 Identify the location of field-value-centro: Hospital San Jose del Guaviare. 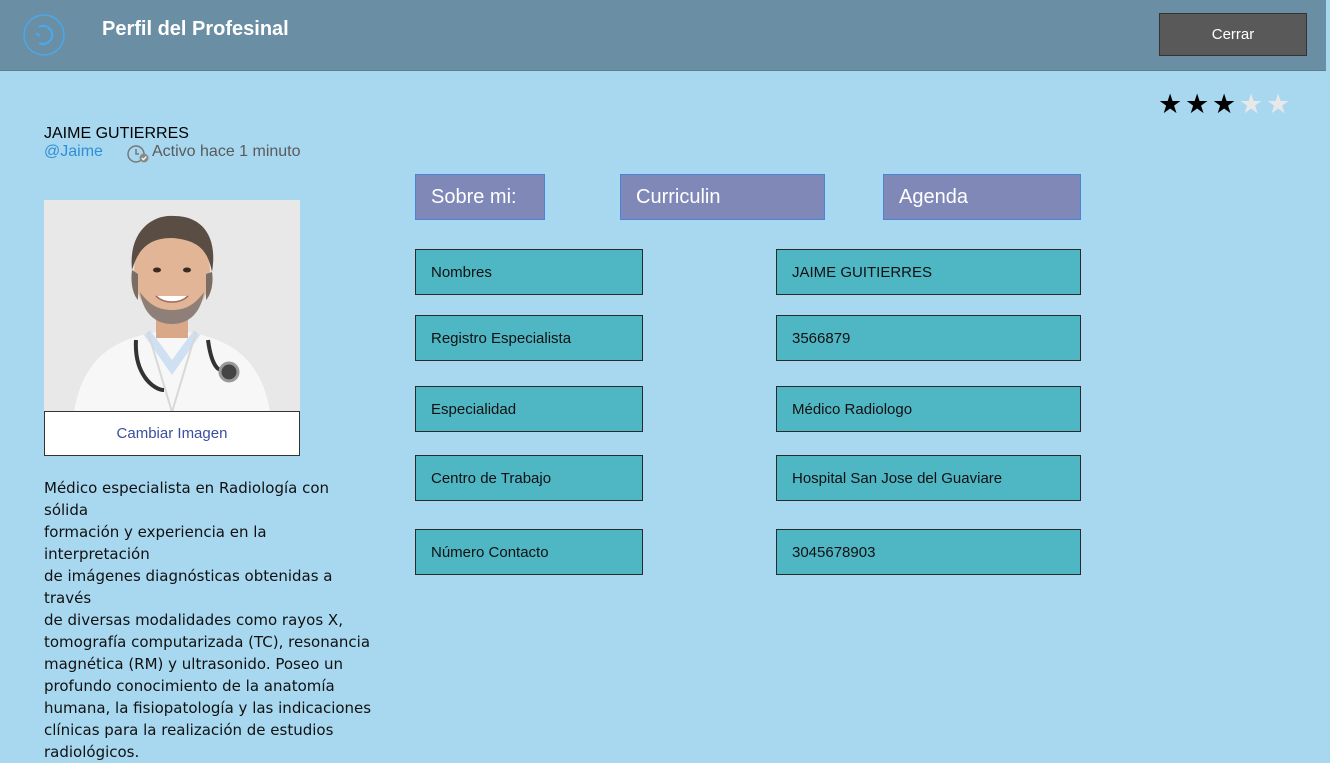
(928, 478).